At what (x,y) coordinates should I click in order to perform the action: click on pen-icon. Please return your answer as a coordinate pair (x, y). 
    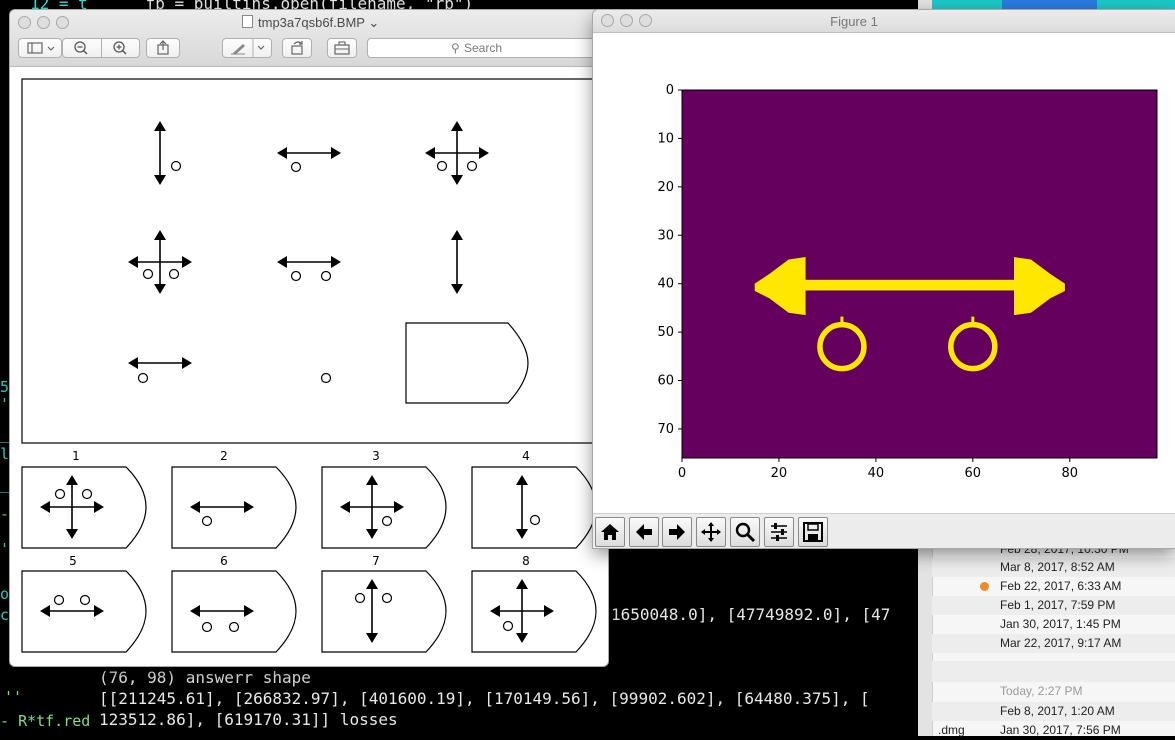
    Looking at the image, I should click on (248, 48).